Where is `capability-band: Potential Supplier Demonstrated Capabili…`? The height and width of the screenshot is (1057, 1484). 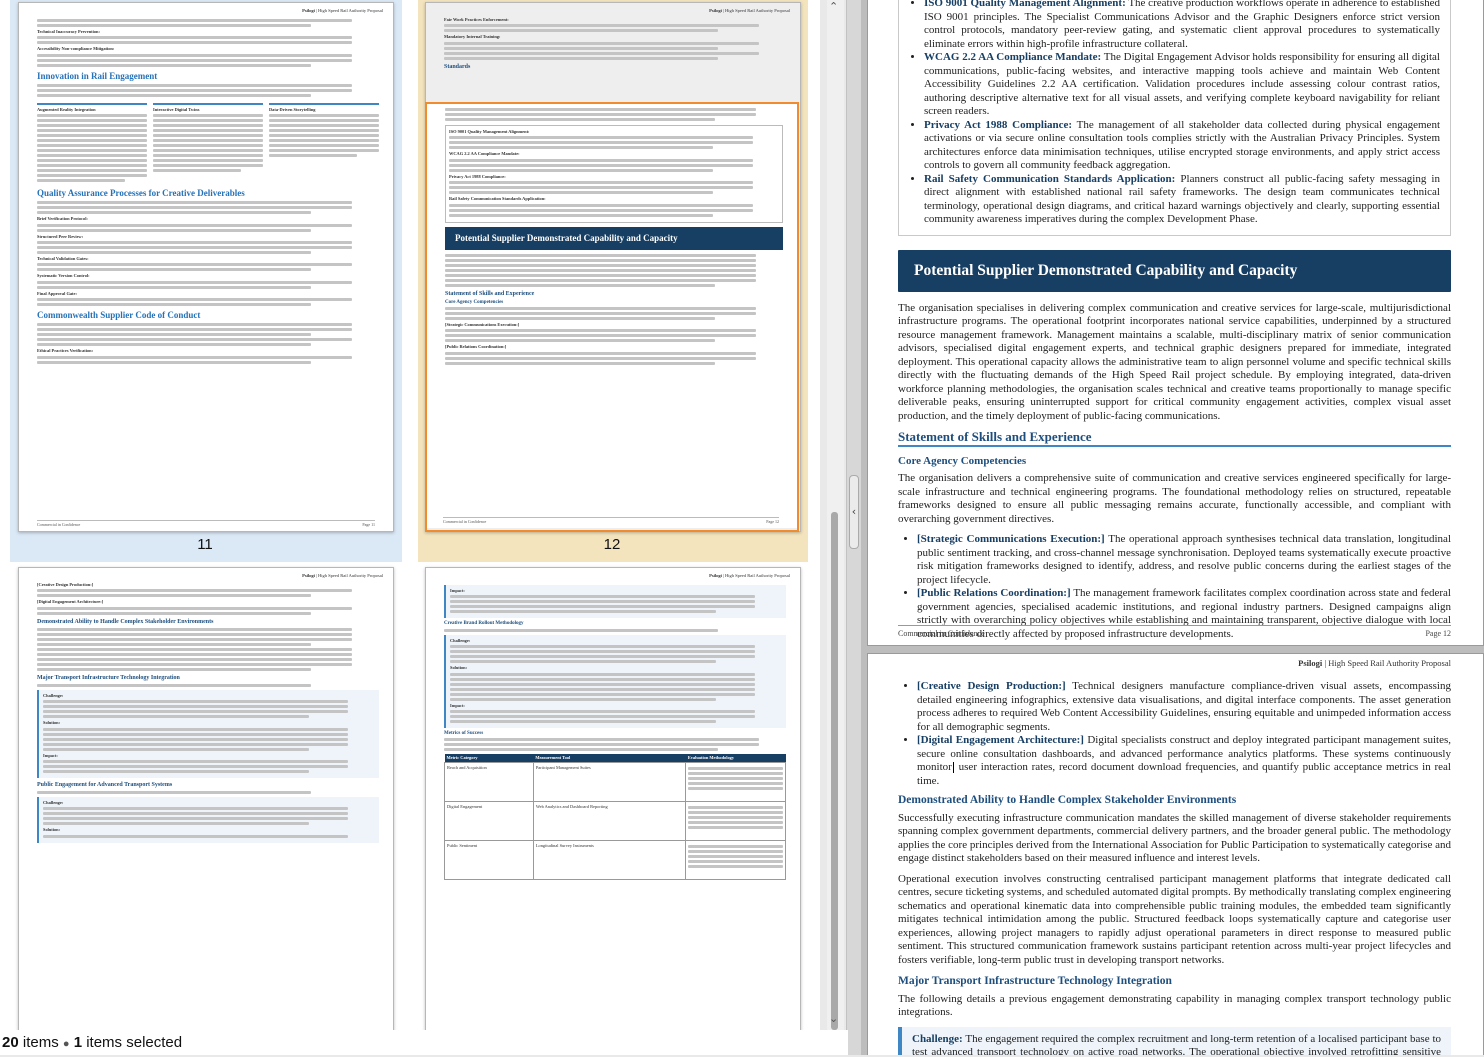 capability-band: Potential Supplier Demonstrated Capabili… is located at coordinates (1174, 270).